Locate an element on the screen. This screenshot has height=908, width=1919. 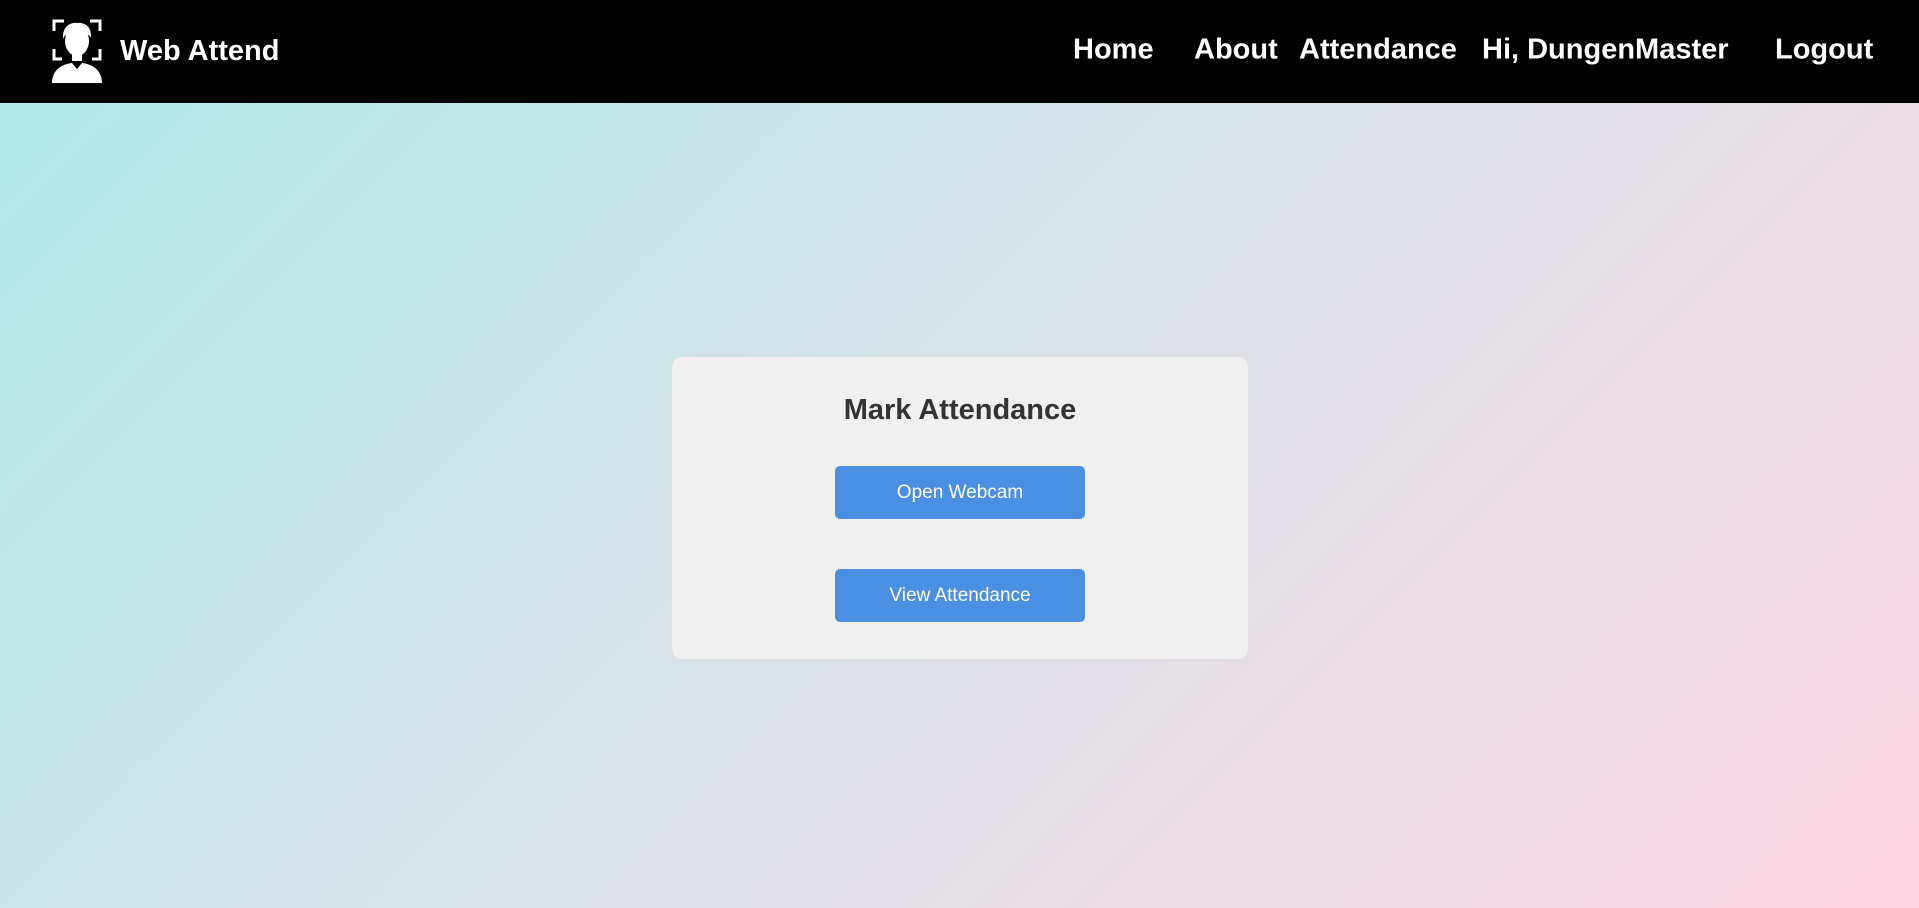
face-scan-user-icon is located at coordinates (77, 51).